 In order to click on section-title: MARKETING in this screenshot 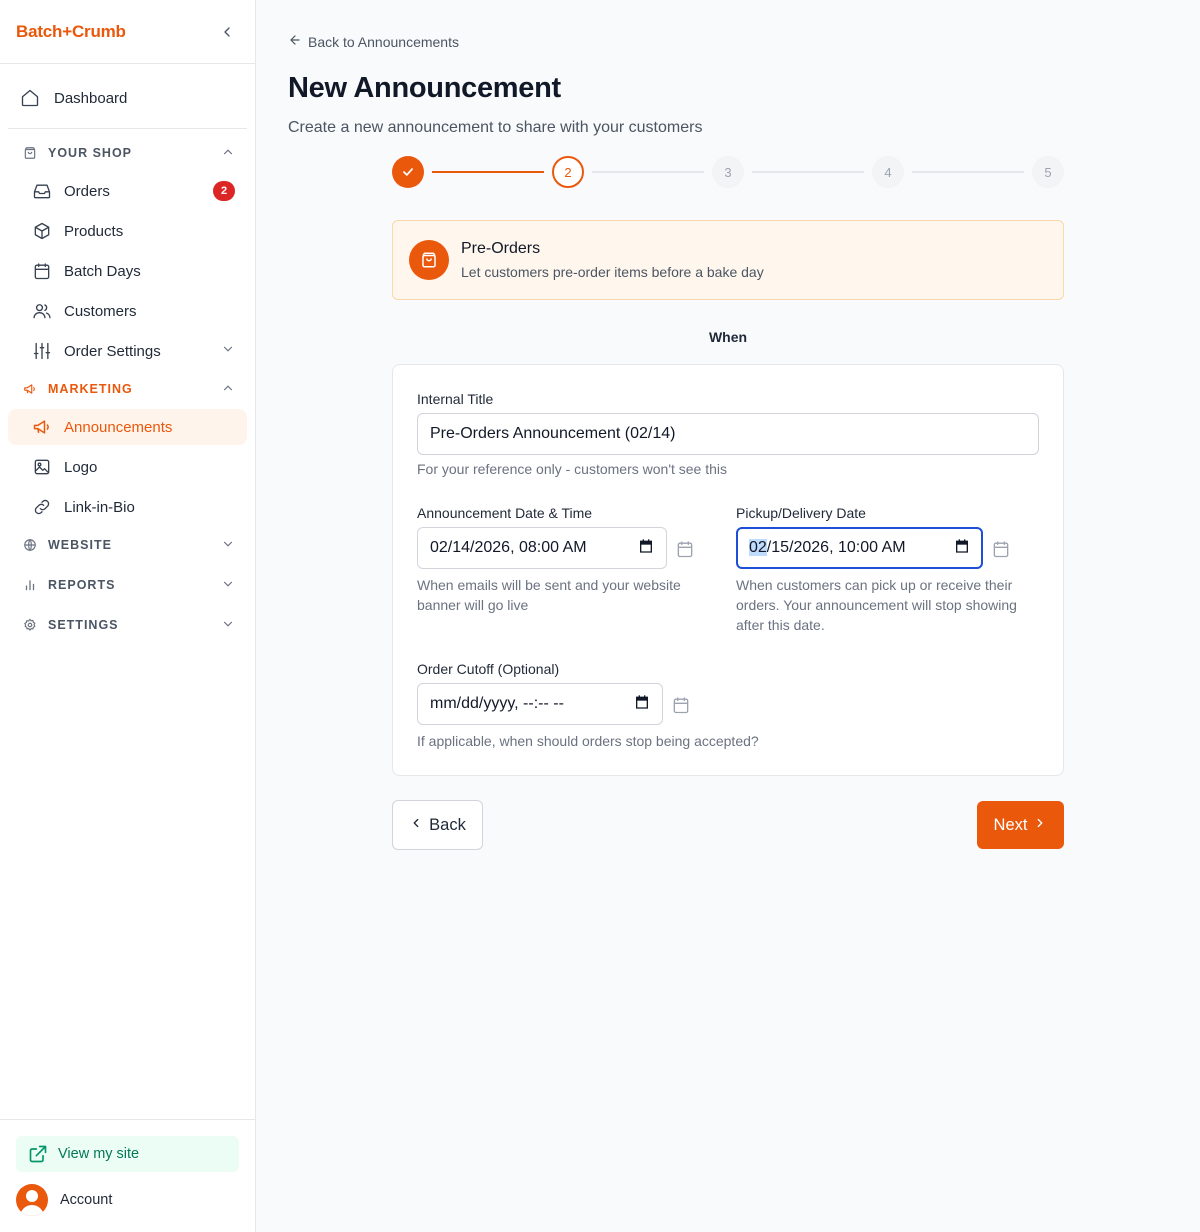, I will do `click(90, 389)`.